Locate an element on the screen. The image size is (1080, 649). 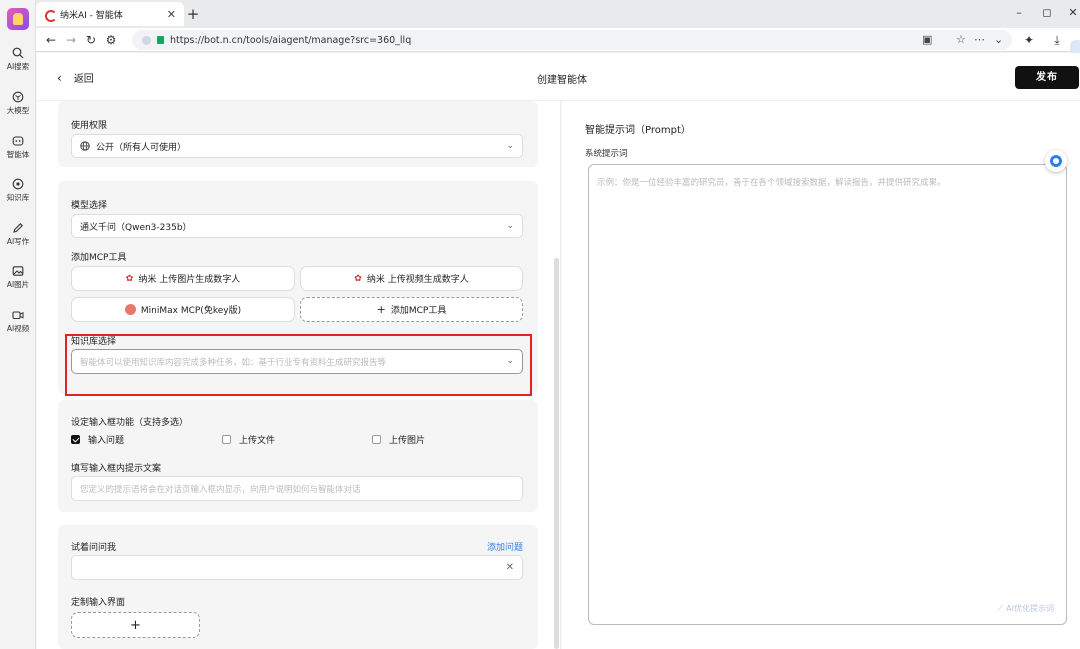
knowledge-icon is located at coordinates (18, 184).